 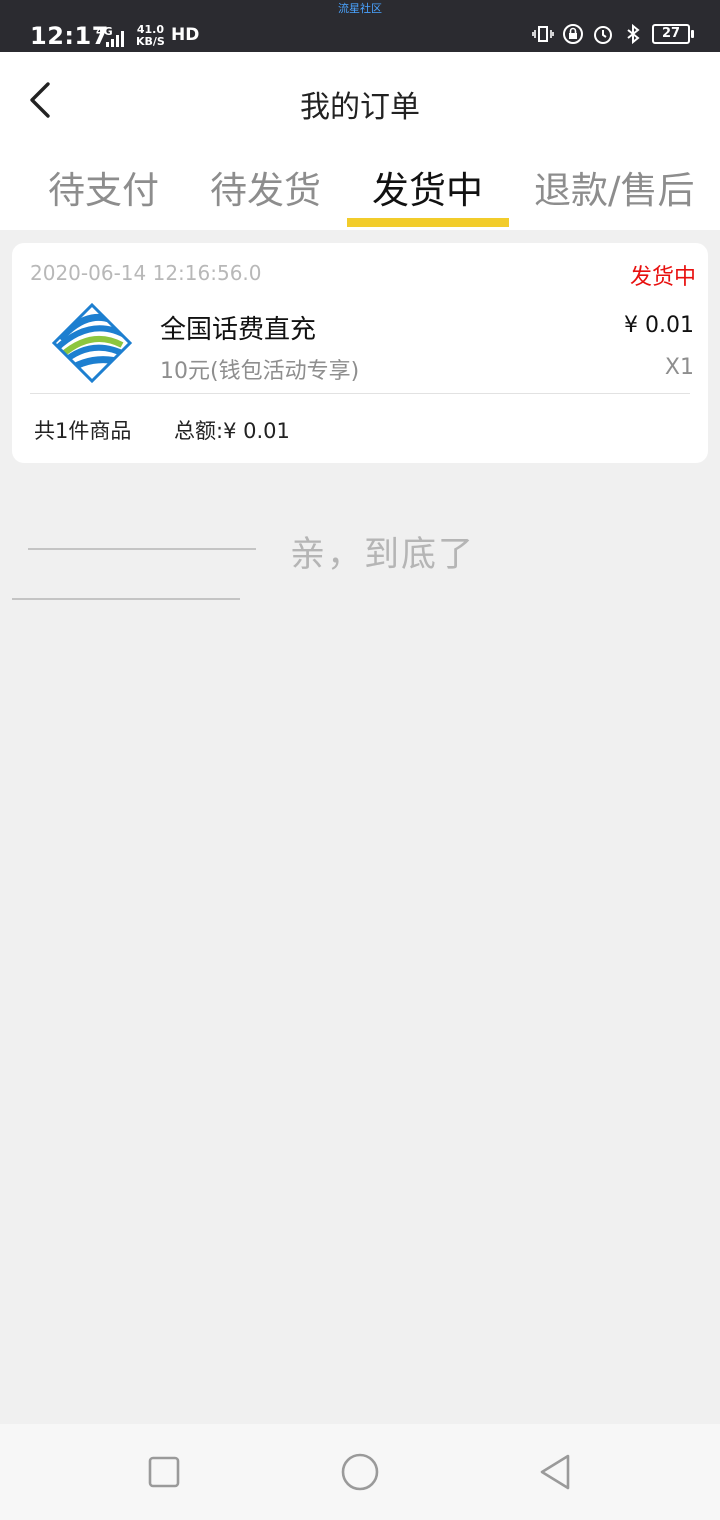 What do you see at coordinates (92, 343) in the screenshot?
I see `china-mobile-logo-icon` at bounding box center [92, 343].